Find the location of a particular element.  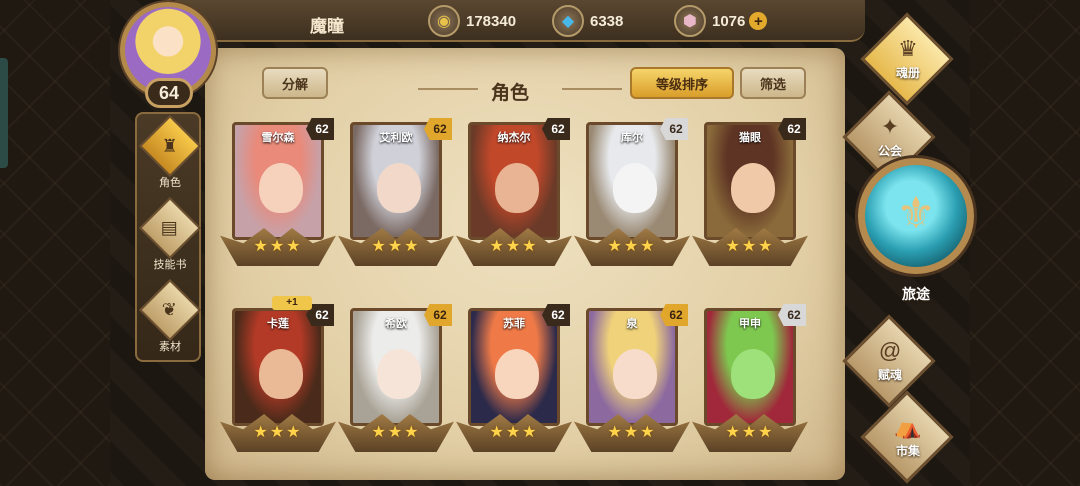

enchant-button: @ 赋魂 is located at coordinates (889, 361).